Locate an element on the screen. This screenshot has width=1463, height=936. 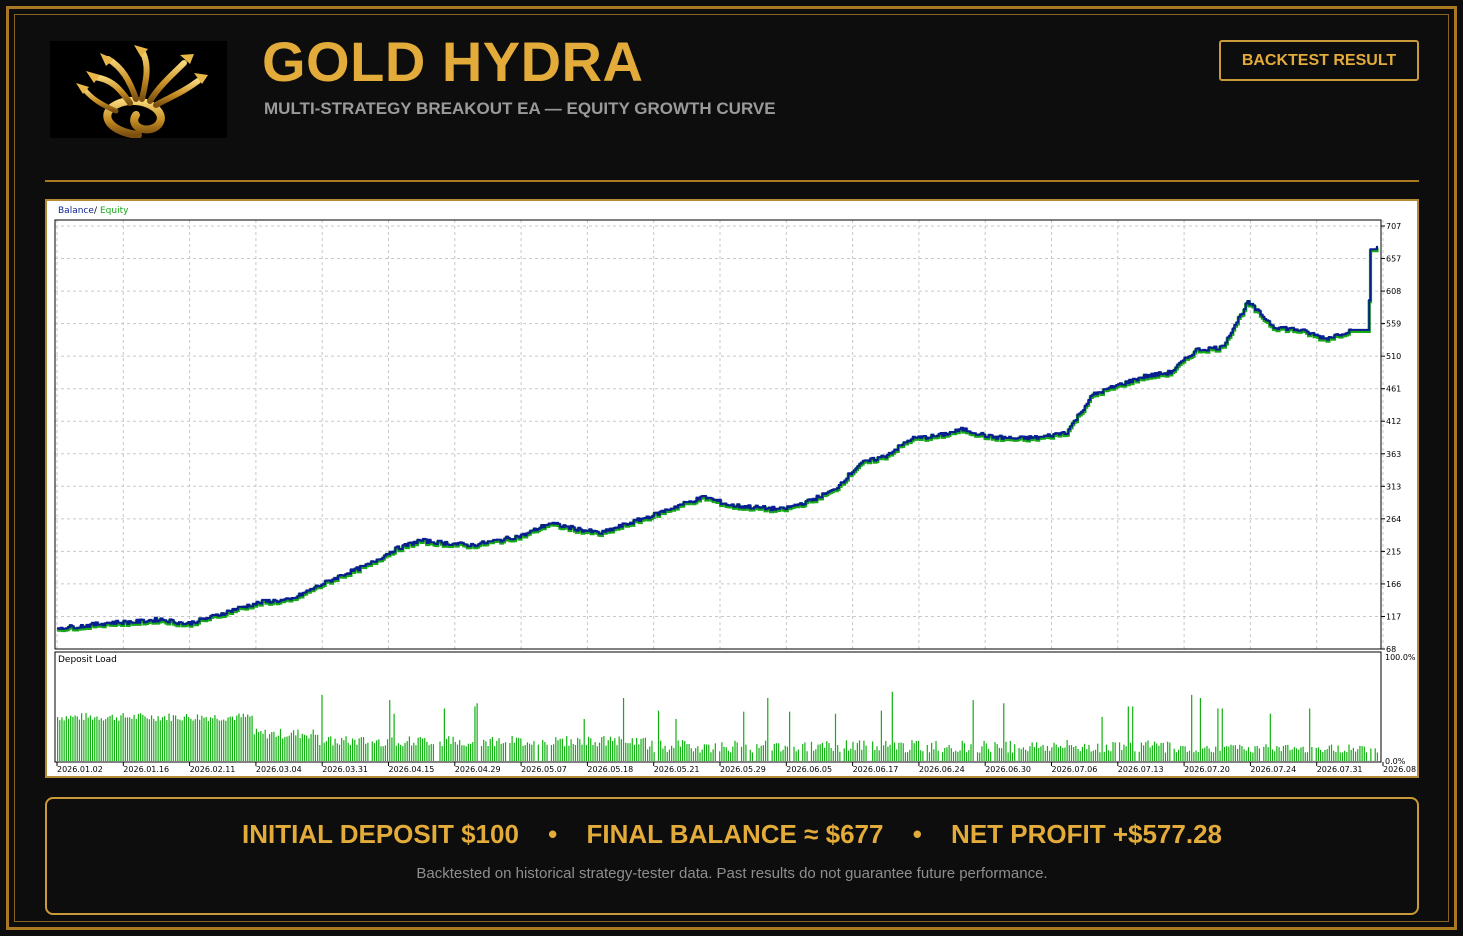
final-balance: FINAL BALANCE ≈ $677 is located at coordinates (735, 834).